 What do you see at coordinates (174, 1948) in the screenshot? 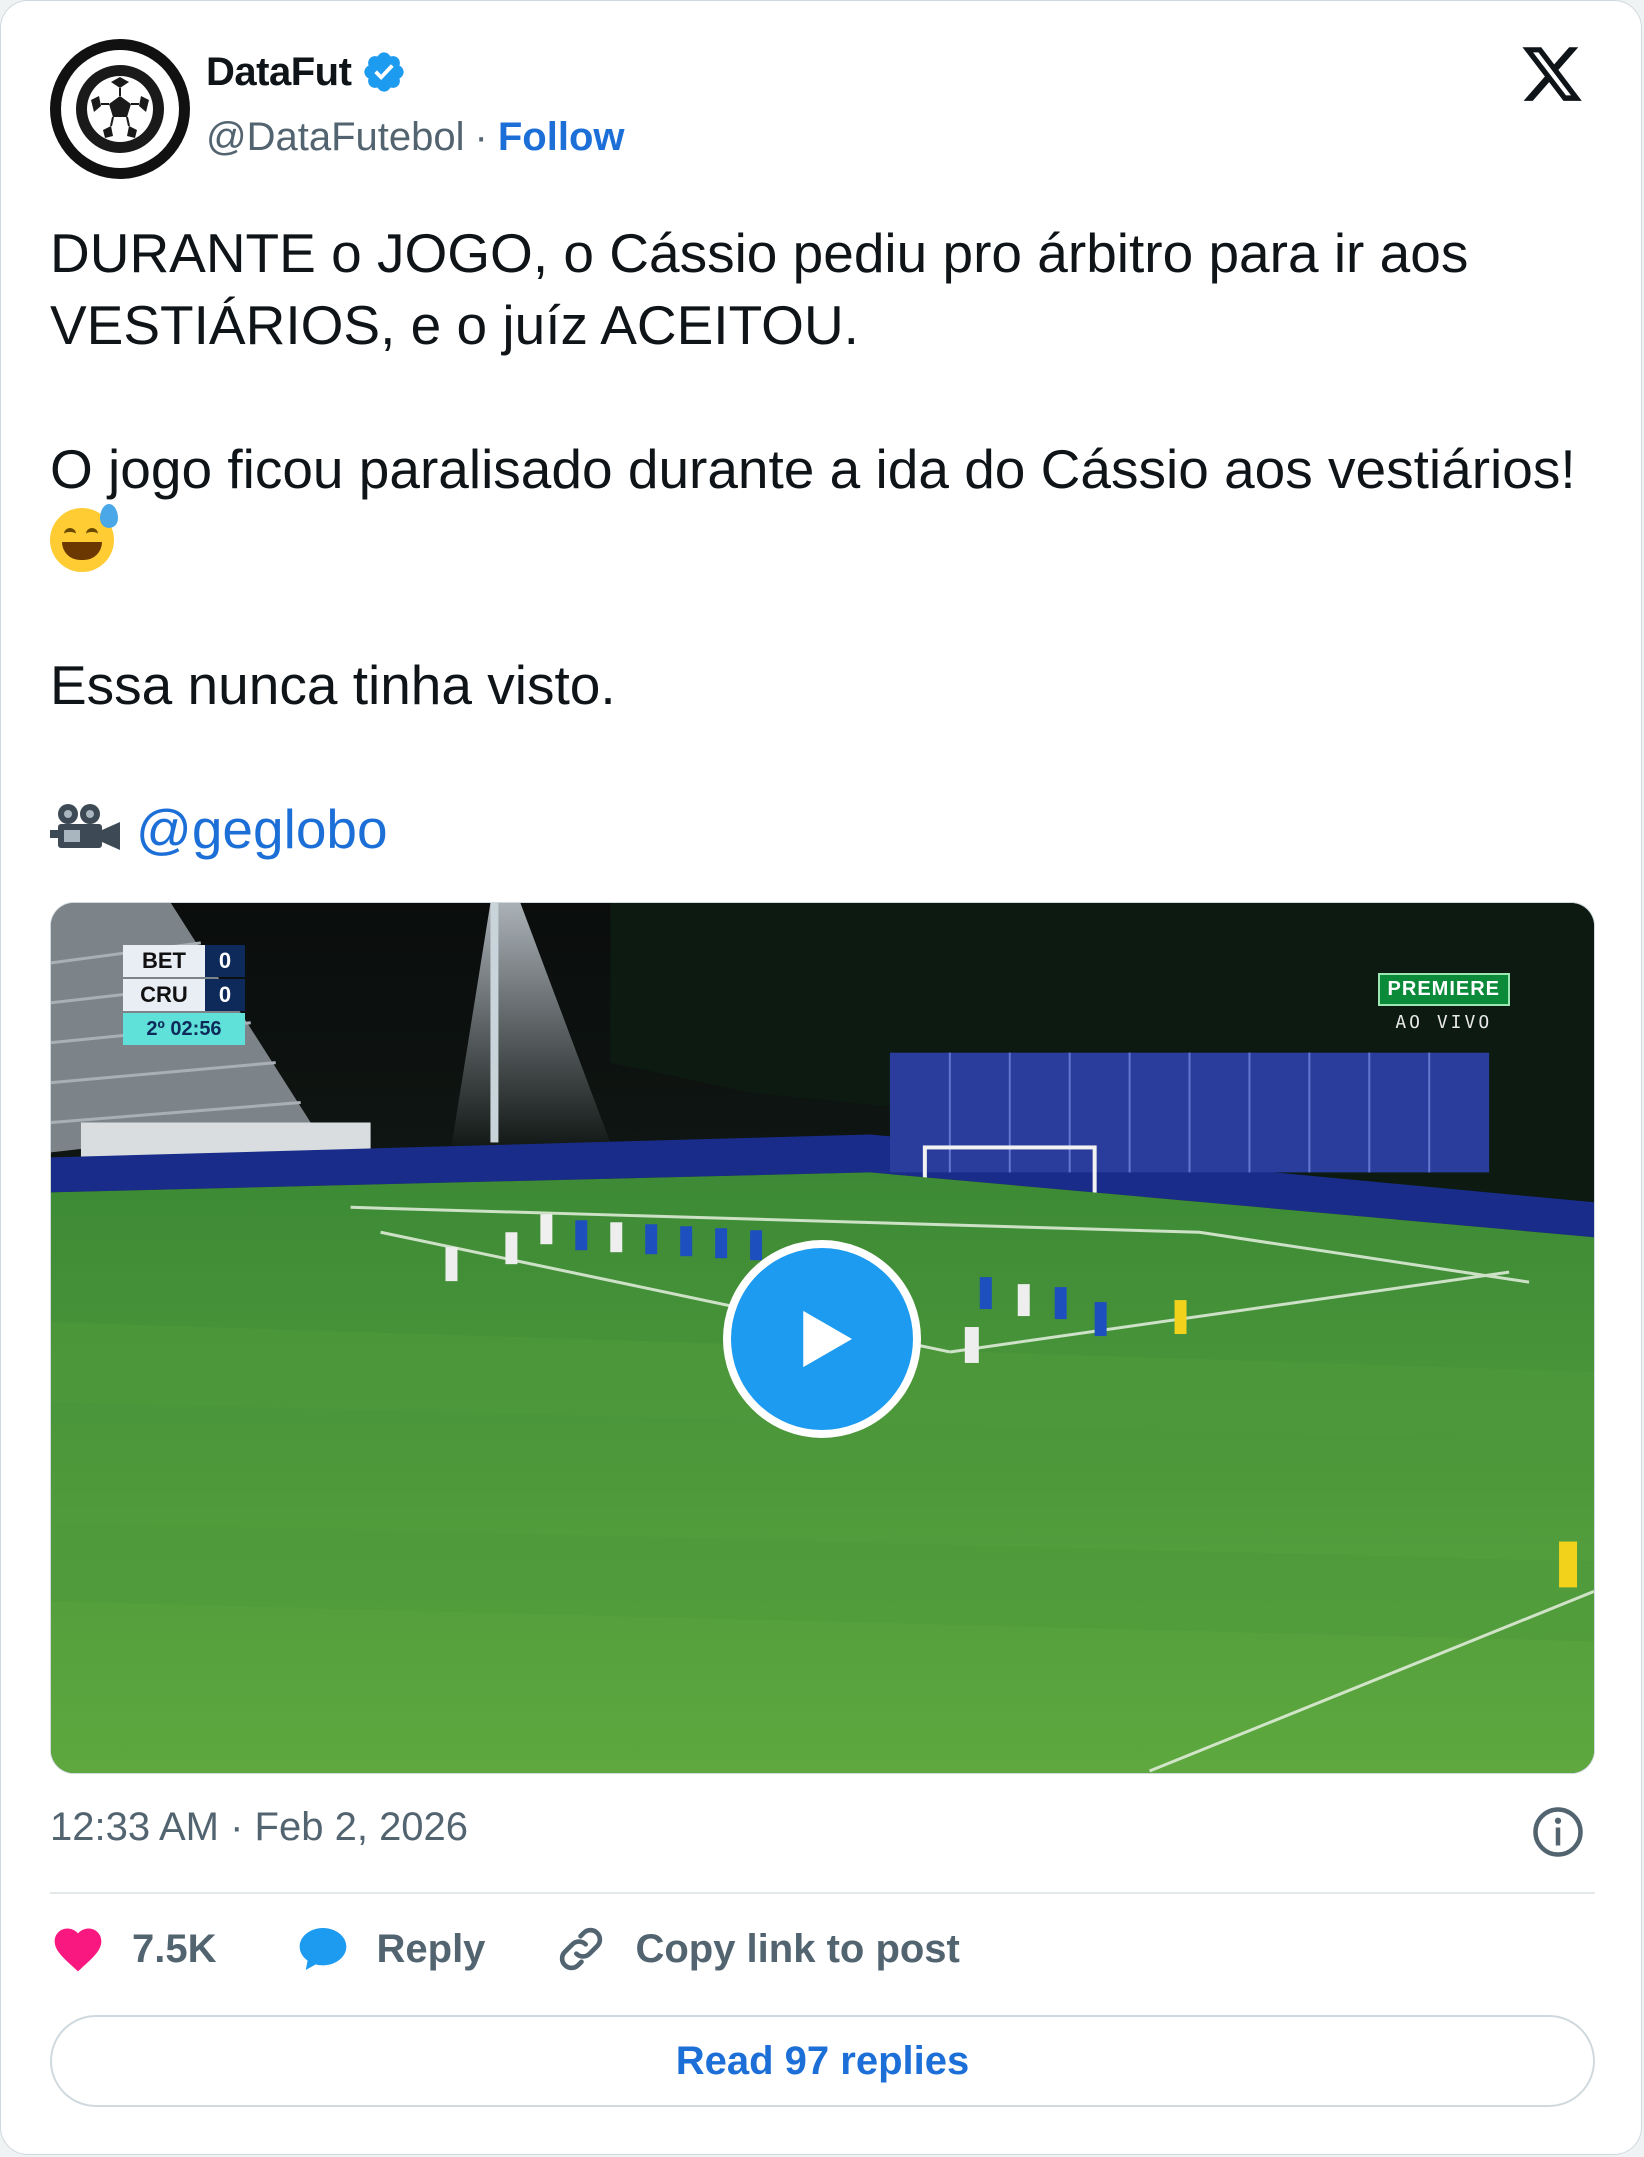
I see `like-count: 7.5K` at bounding box center [174, 1948].